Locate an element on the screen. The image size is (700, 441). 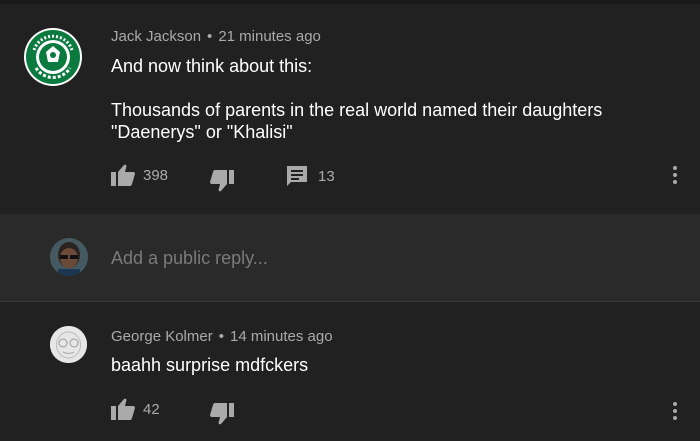
comment-time: 21 minutes ago is located at coordinates (269, 36).